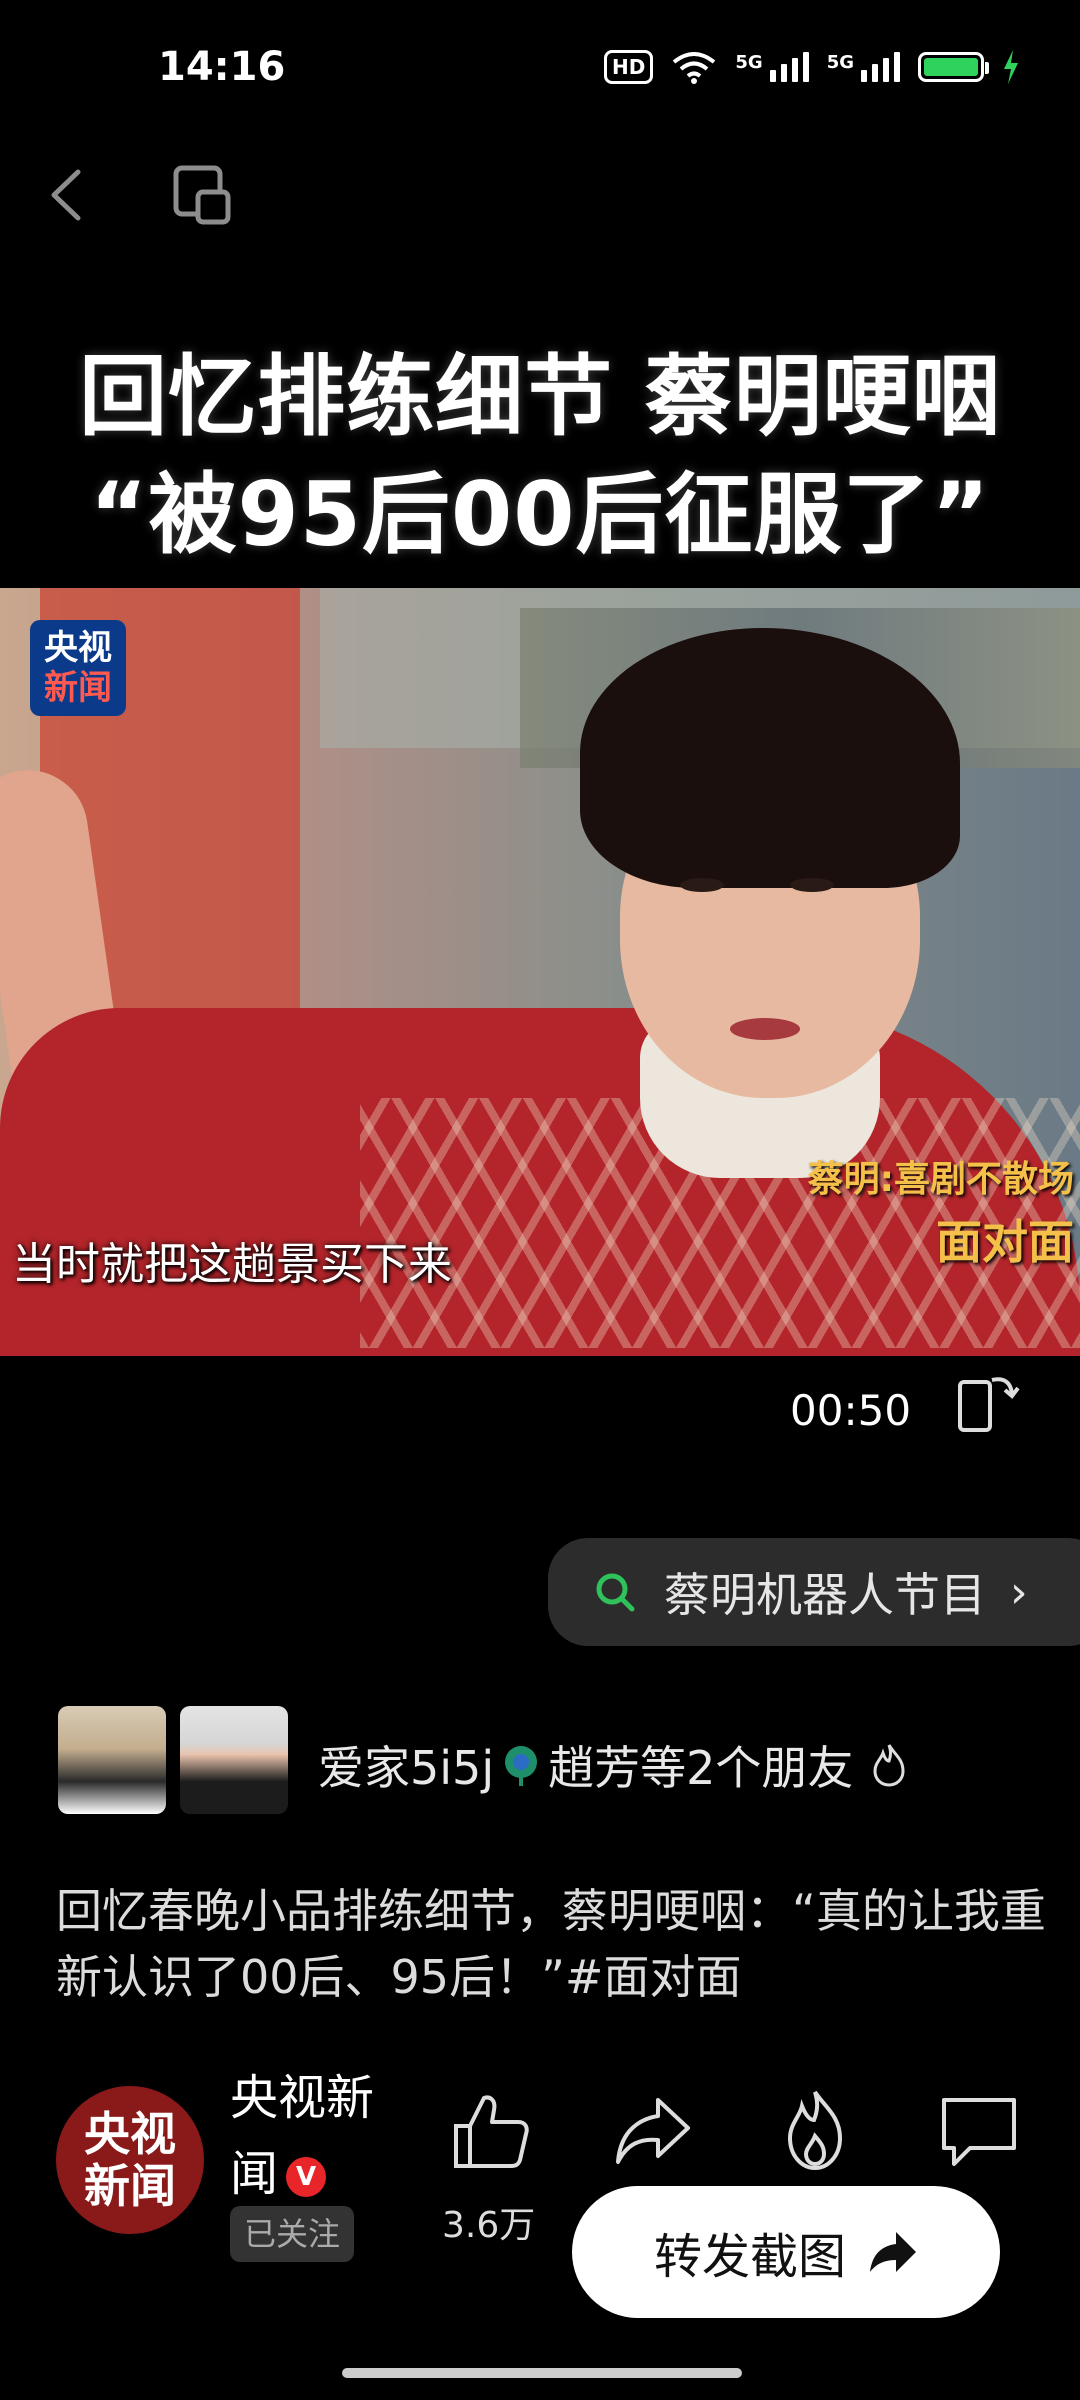 The height and width of the screenshot is (2400, 1080). Describe the element at coordinates (540, 514) in the screenshot. I see `headline-line-2: “被95后00后征服了”` at that location.